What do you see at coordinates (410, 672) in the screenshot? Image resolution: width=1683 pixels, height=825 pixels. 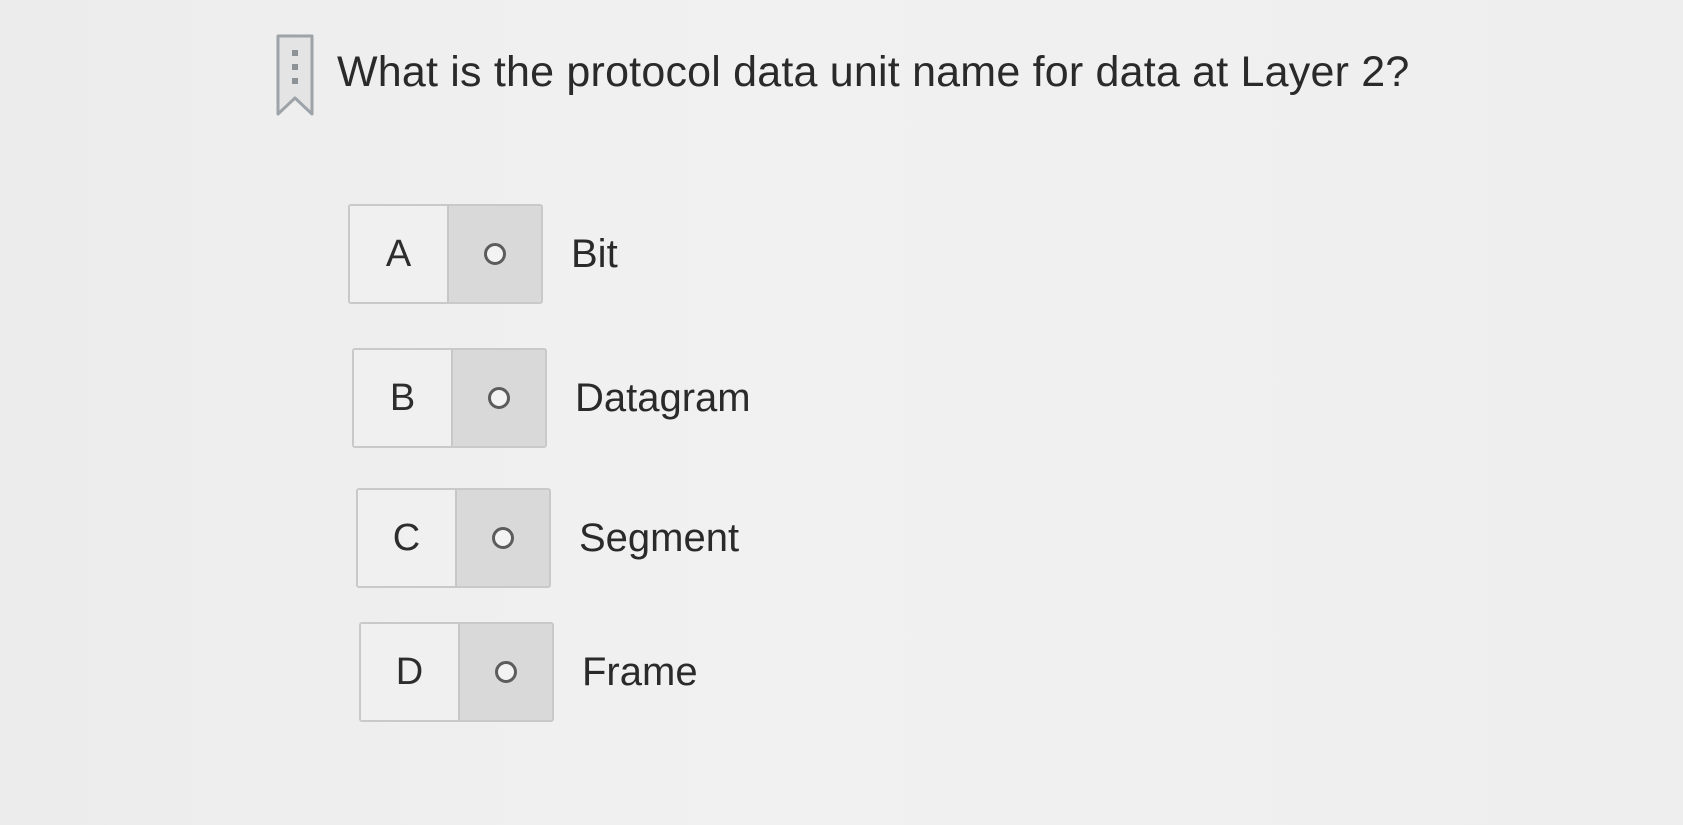 I see `option-letter: D` at bounding box center [410, 672].